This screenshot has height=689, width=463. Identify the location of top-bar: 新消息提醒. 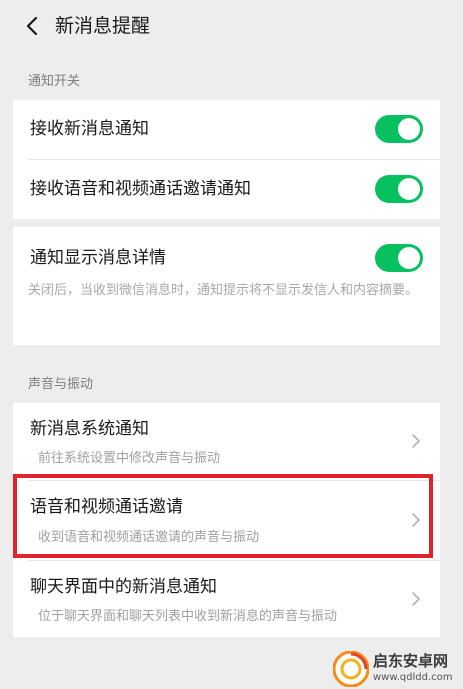
(231, 26).